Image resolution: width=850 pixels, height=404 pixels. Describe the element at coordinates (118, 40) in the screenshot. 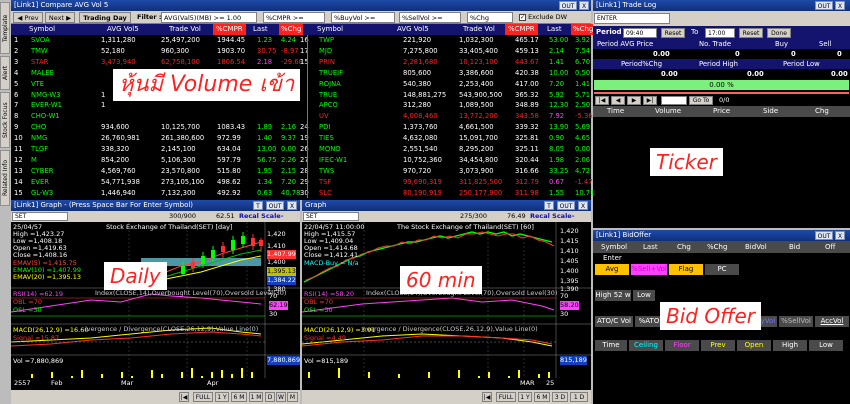

I see `avg-vol-cell: 1,311,280` at that location.